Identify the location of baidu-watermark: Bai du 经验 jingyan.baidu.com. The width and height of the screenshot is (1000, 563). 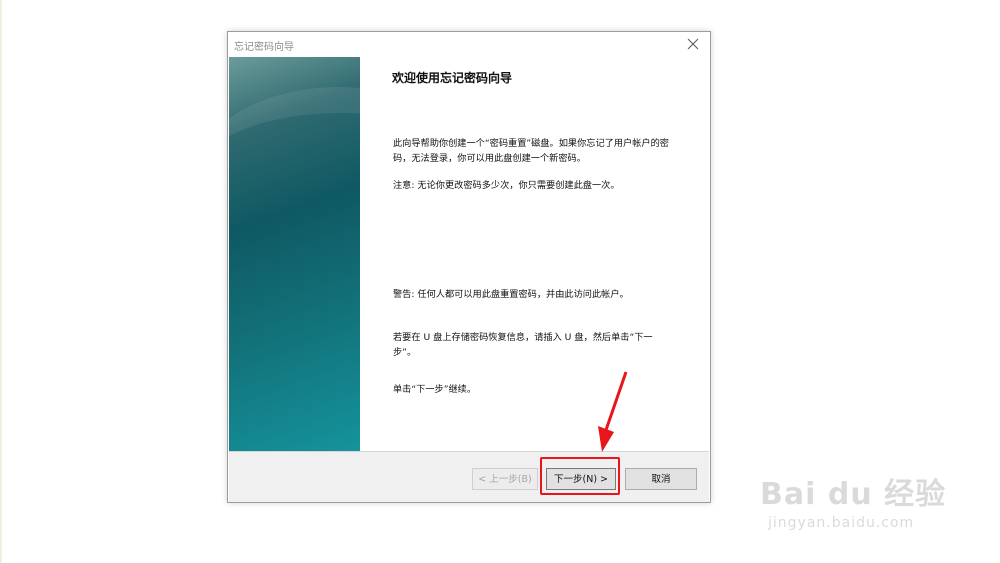
(875, 500).